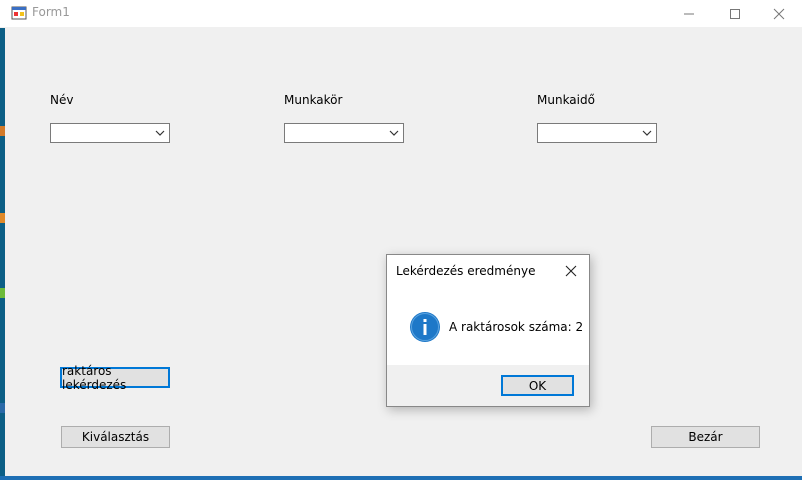 Image resolution: width=802 pixels, height=480 pixels. I want to click on ok-button: OK, so click(537, 385).